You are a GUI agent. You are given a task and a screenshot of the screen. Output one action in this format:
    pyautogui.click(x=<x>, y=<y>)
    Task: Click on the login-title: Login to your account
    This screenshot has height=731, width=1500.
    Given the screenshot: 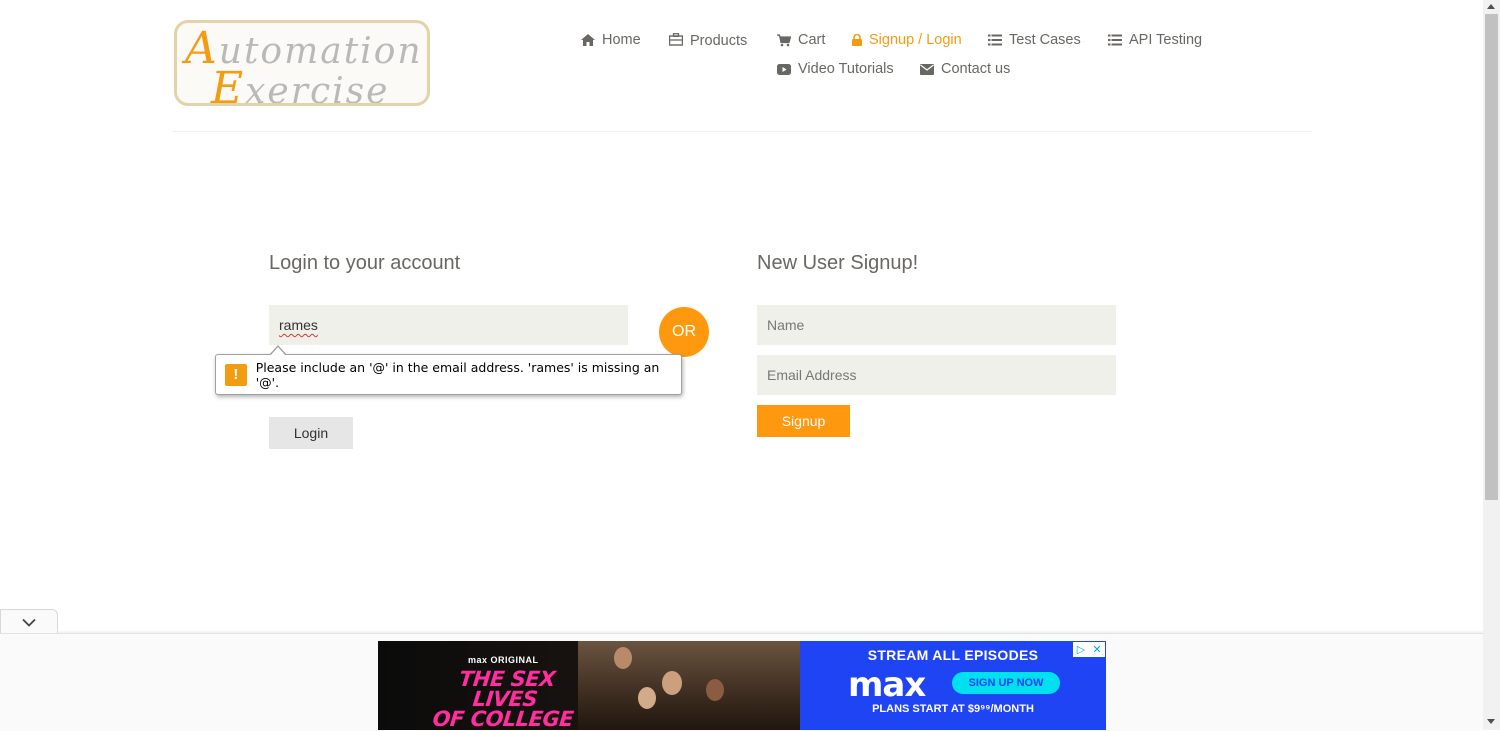 What is the action you would take?
    pyautogui.click(x=365, y=263)
    